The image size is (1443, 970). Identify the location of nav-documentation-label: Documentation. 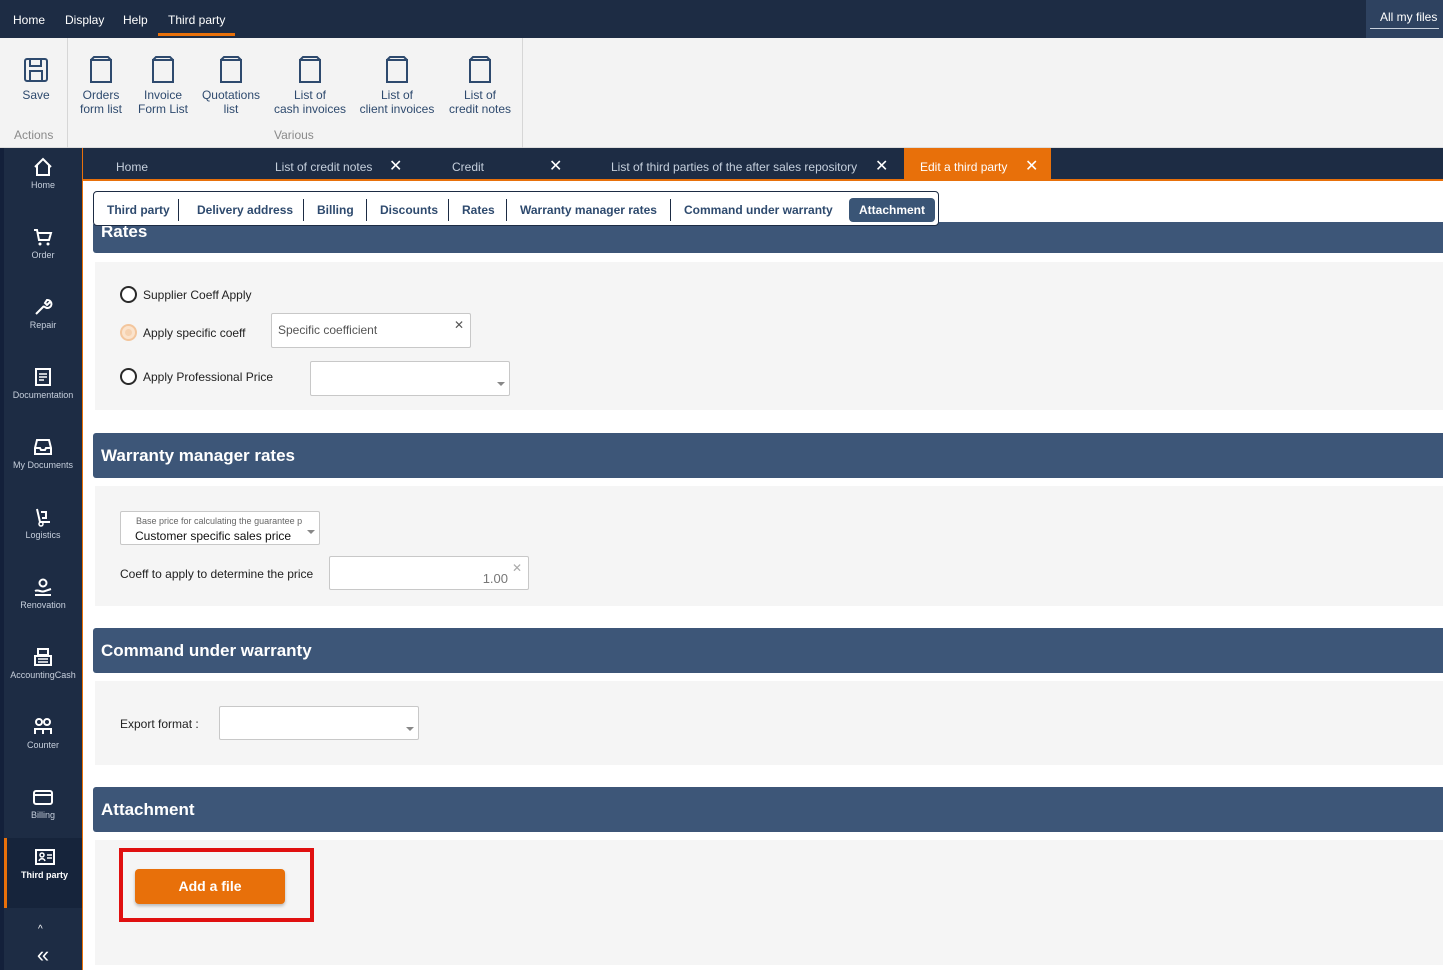
(43, 395).